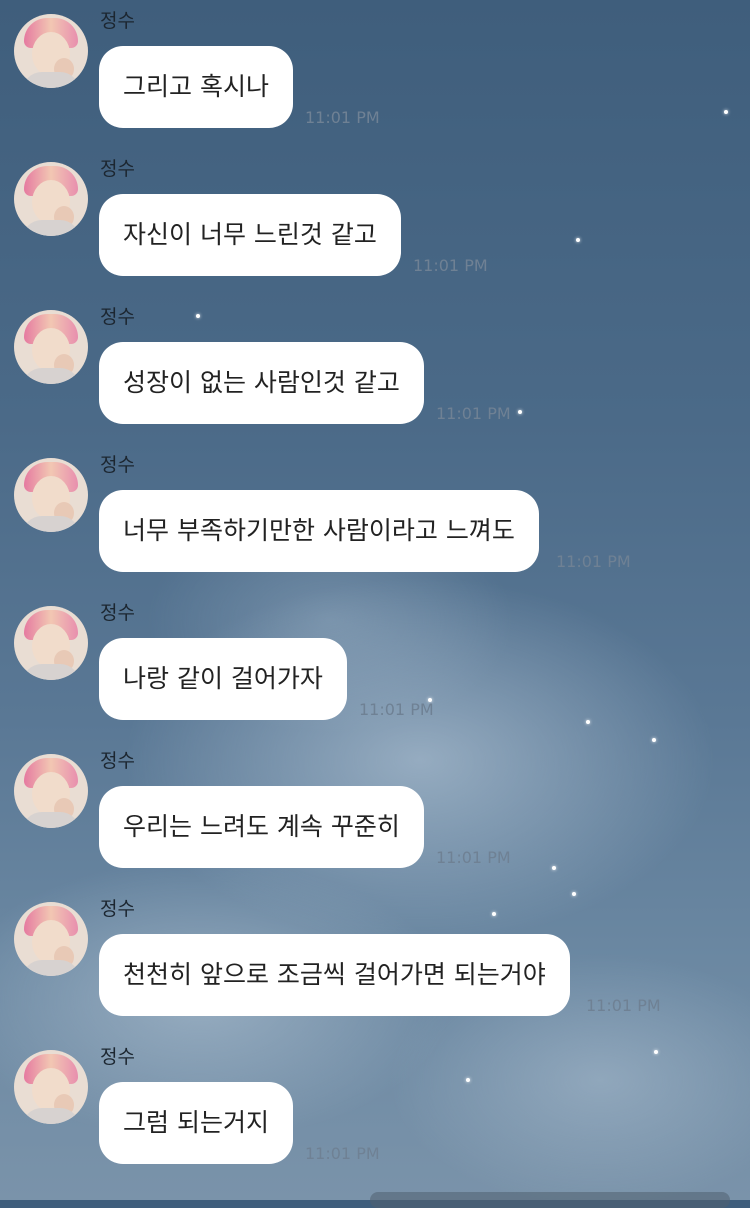  I want to click on message-bubble: 성장이 없는 사람인것 같고, so click(261, 383).